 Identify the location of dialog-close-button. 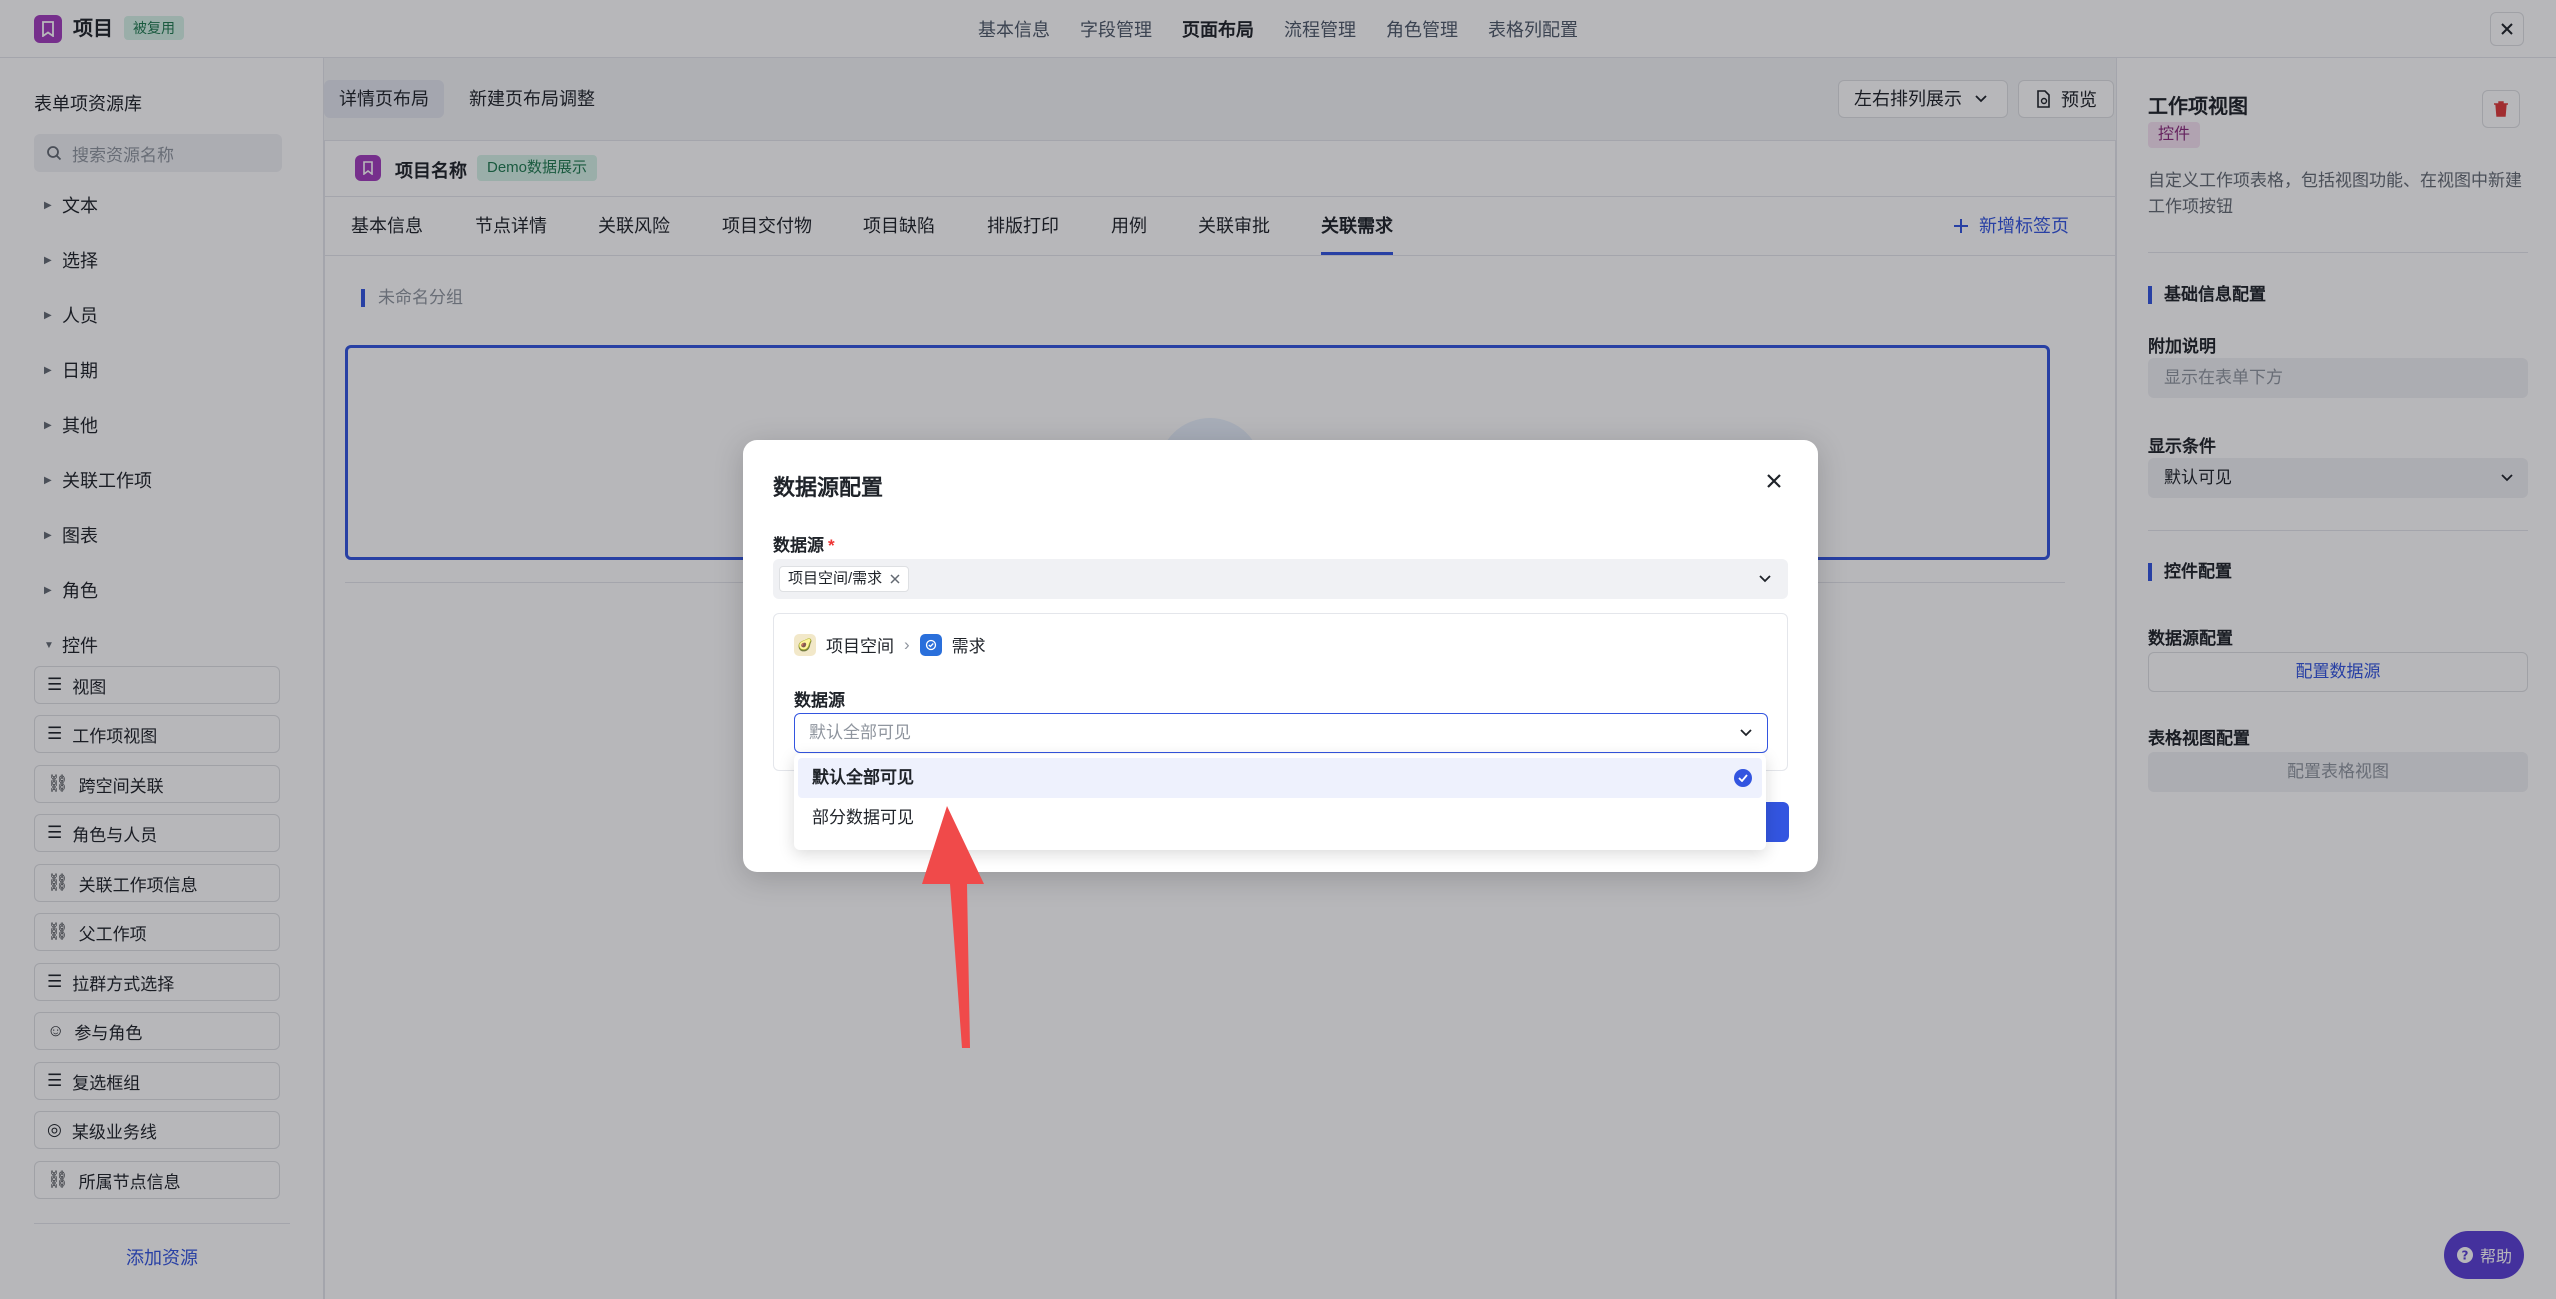
(1774, 481).